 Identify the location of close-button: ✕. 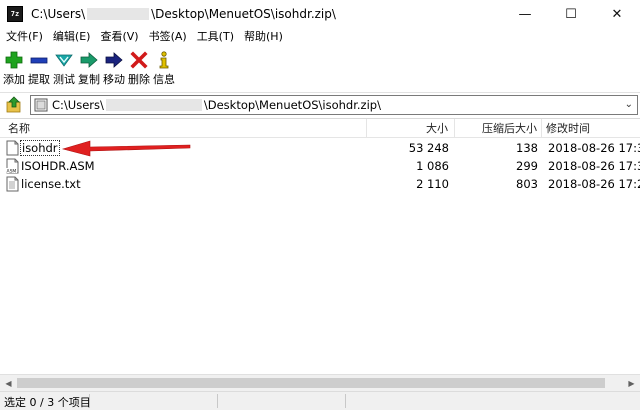
(617, 14).